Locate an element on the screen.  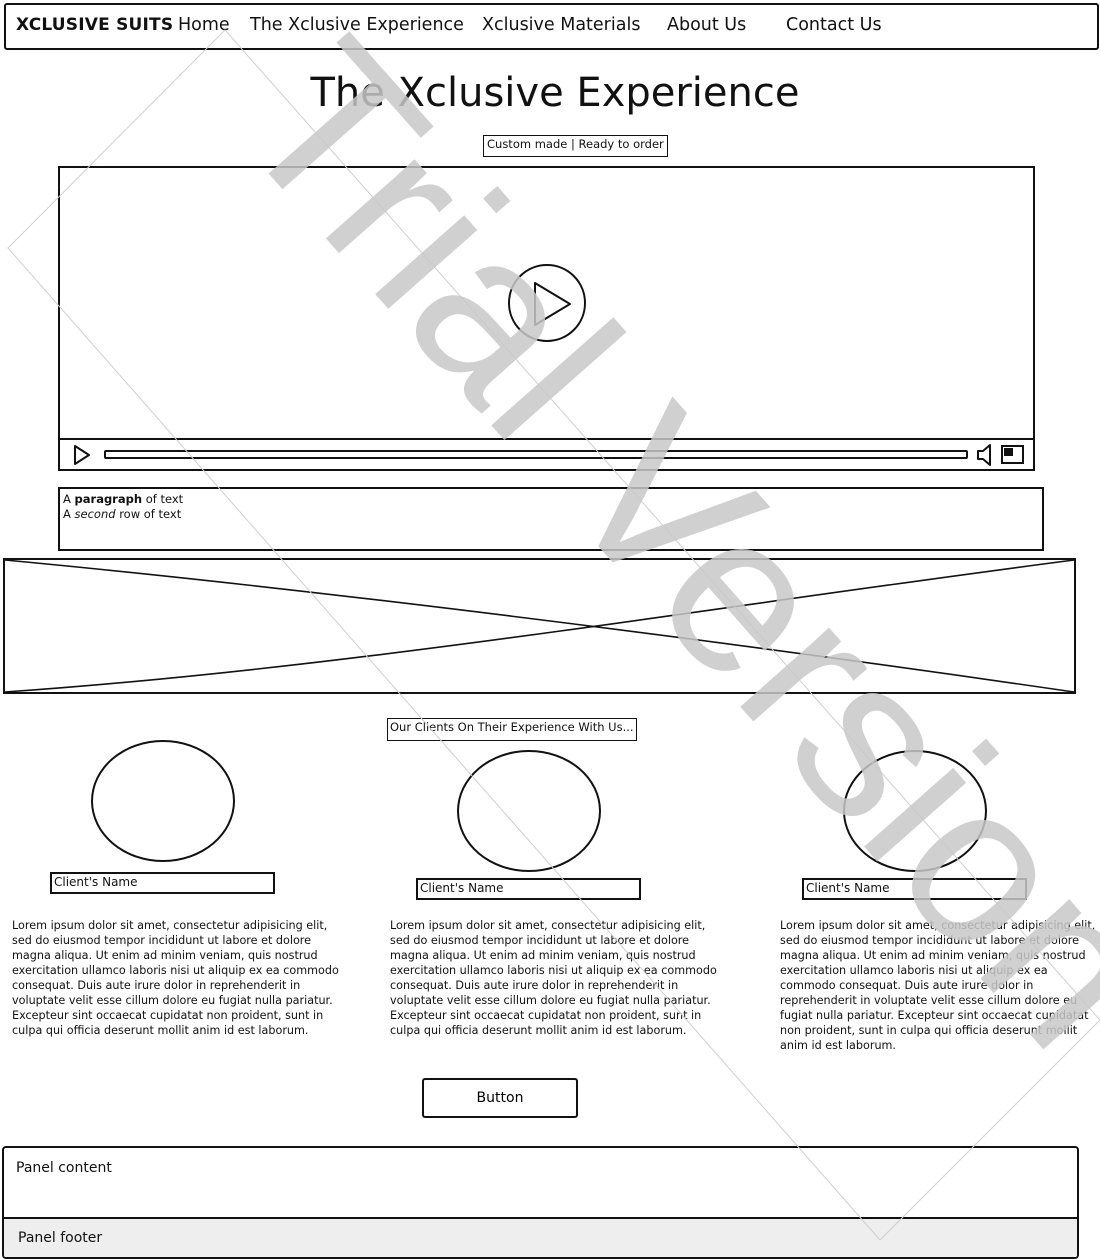
paragraph-text: A paragraph of text A second row of text is located at coordinates (551, 519).